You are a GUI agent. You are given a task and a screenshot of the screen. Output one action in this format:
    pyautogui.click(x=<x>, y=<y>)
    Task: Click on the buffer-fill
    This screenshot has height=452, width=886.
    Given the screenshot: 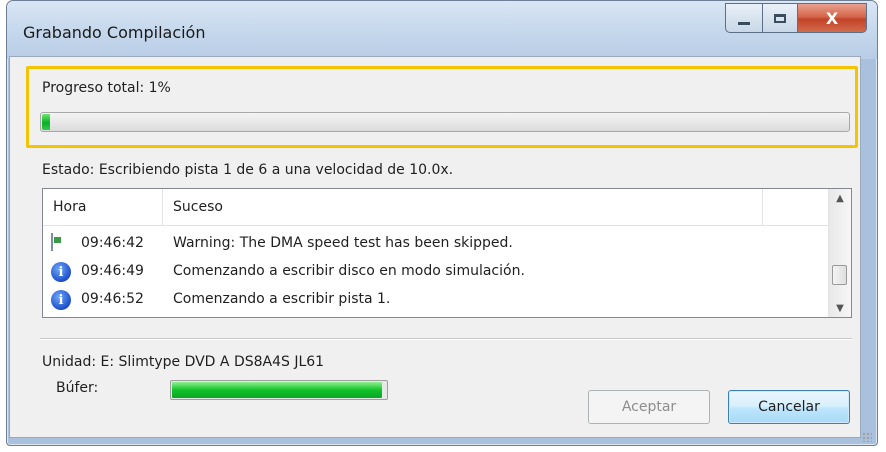 What is the action you would take?
    pyautogui.click(x=277, y=390)
    